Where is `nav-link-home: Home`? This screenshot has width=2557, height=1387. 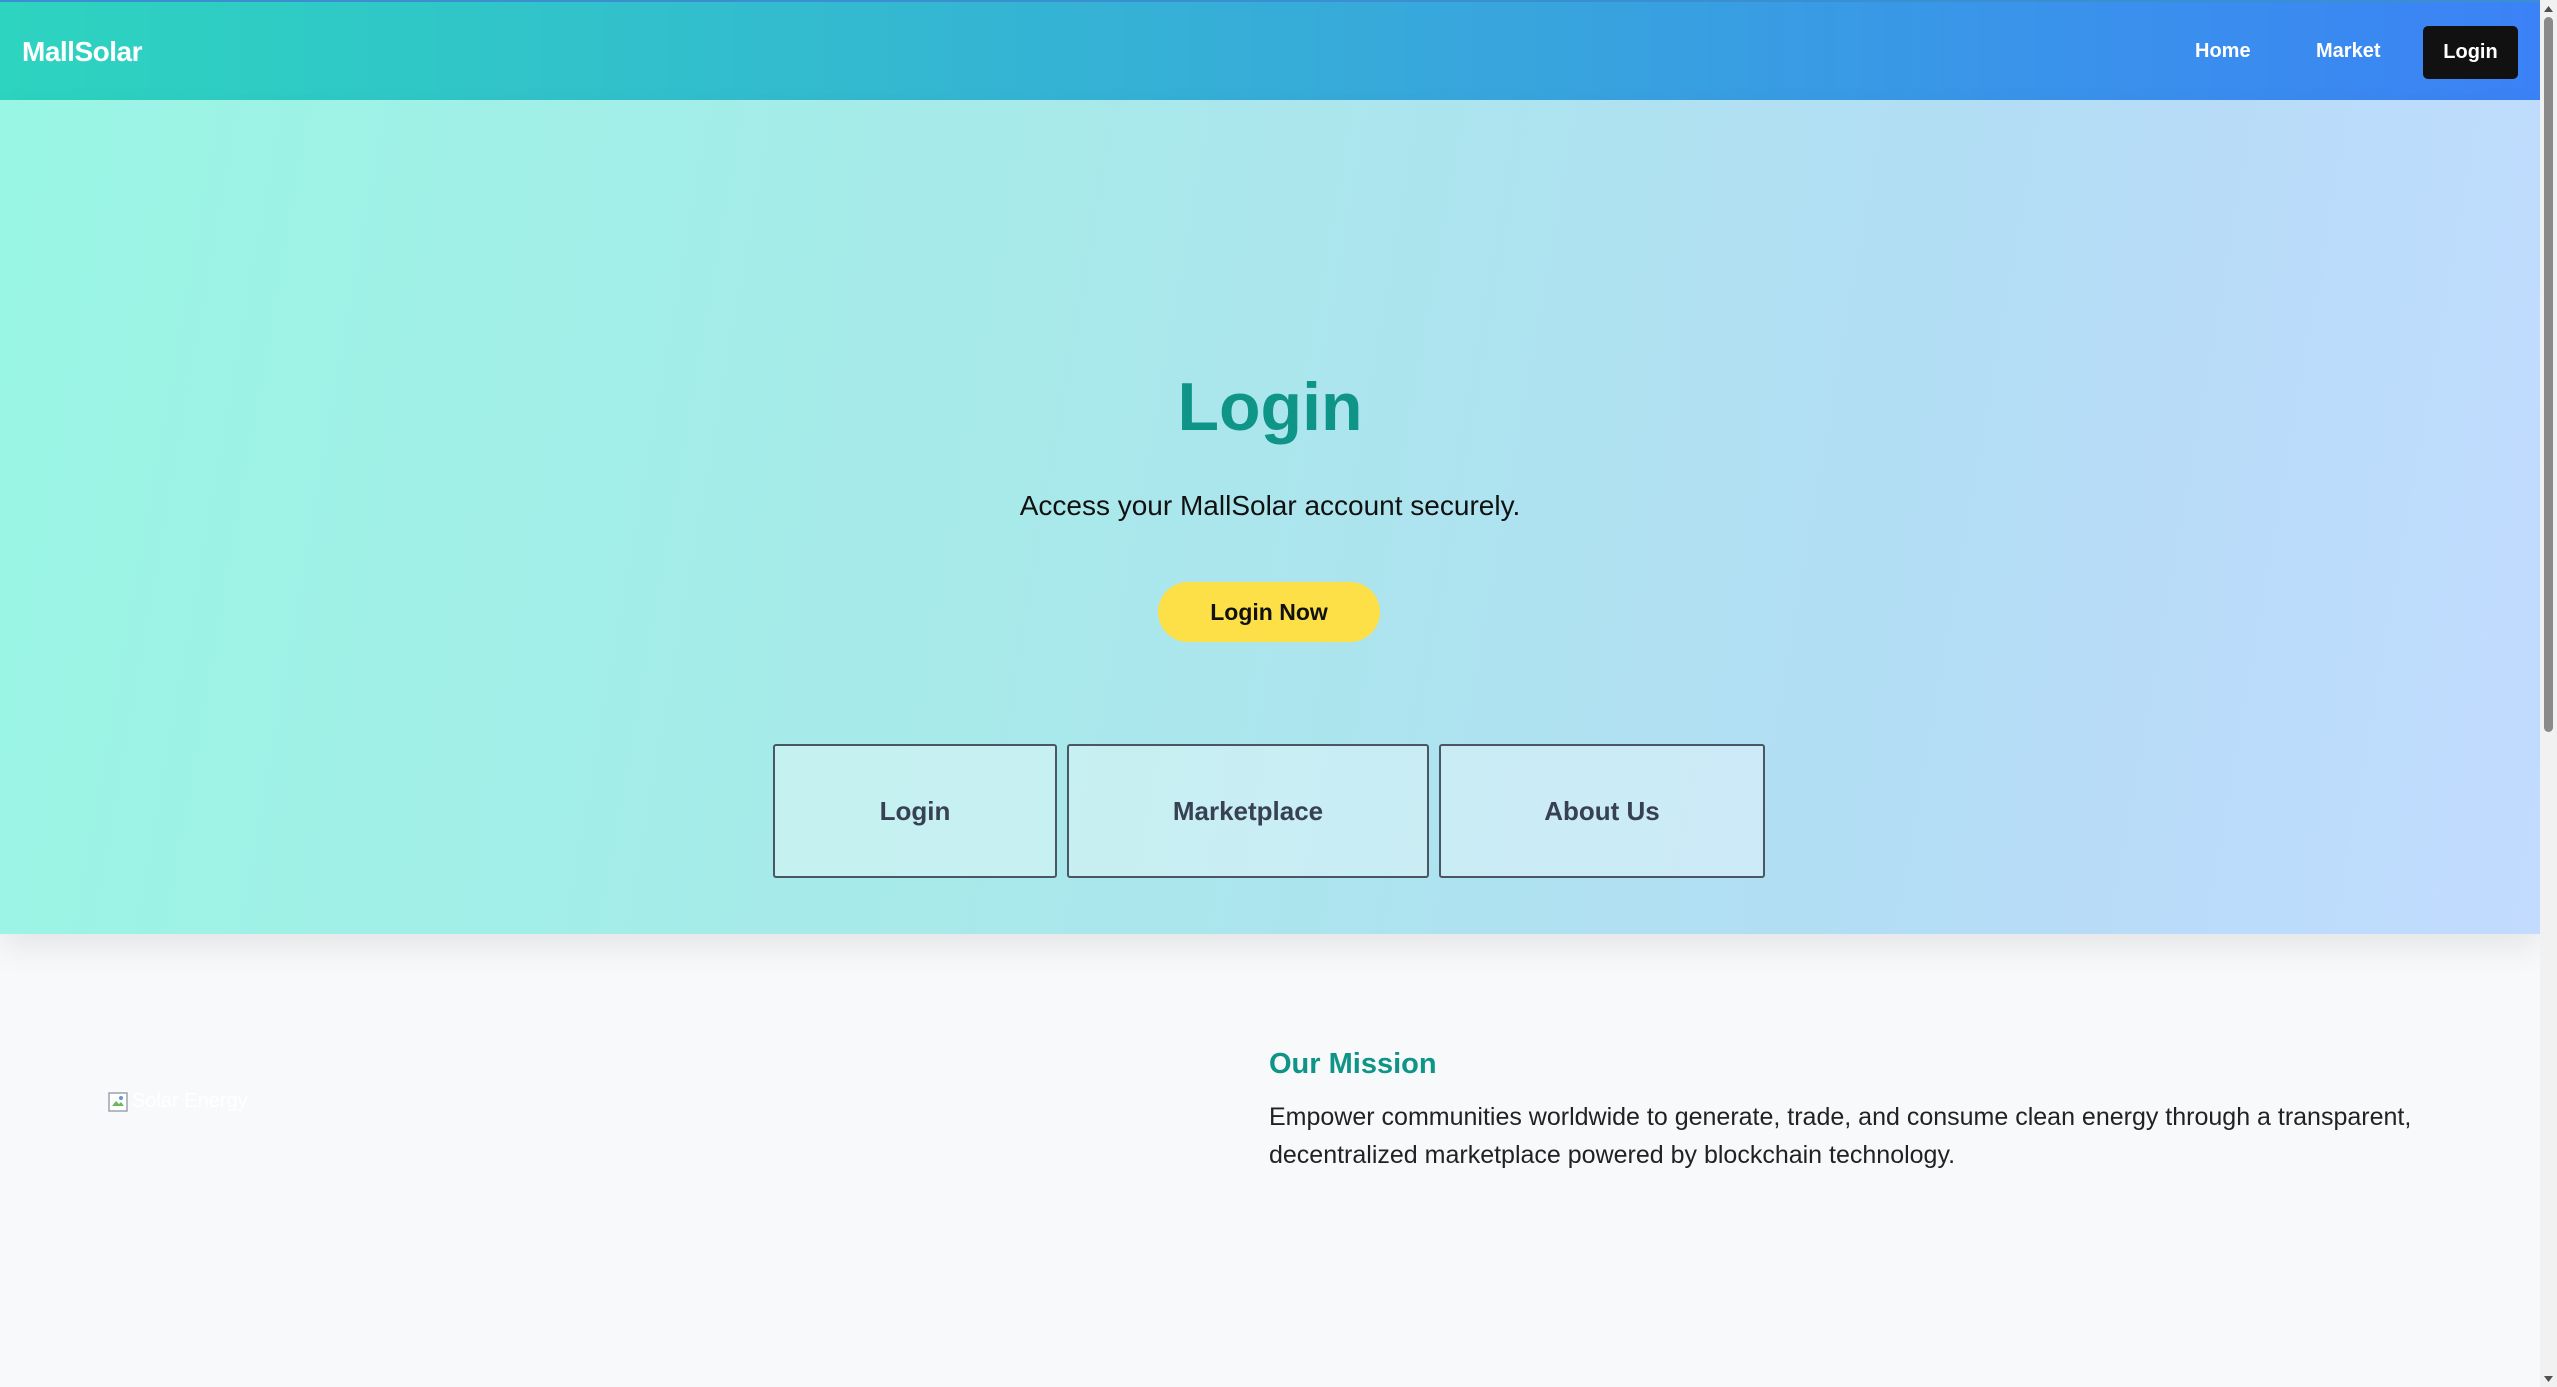
nav-link-home: Home is located at coordinates (2223, 51).